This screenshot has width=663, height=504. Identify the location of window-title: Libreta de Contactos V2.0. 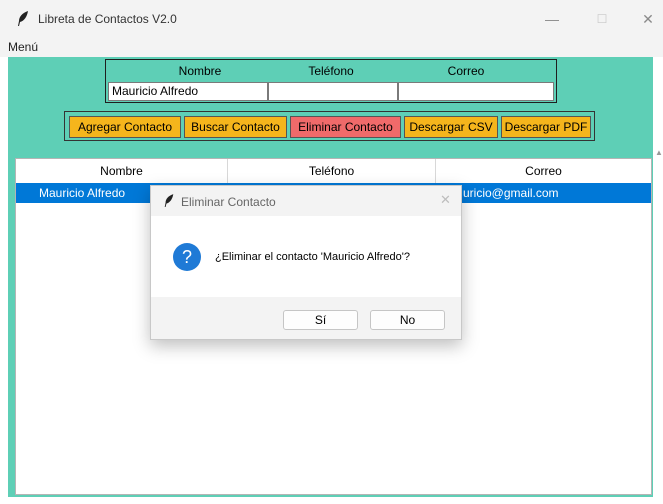
(107, 19).